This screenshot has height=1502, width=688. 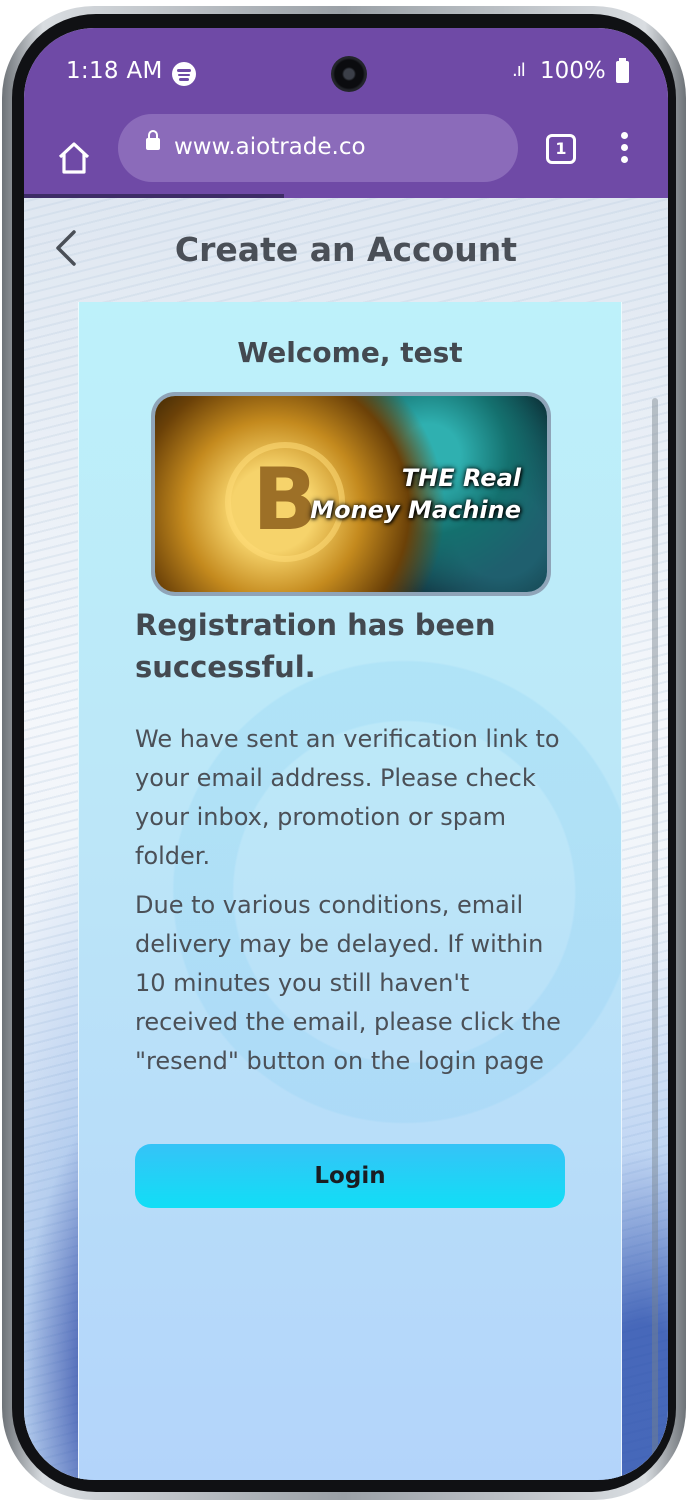 I want to click on home-icon, so click(x=74, y=158).